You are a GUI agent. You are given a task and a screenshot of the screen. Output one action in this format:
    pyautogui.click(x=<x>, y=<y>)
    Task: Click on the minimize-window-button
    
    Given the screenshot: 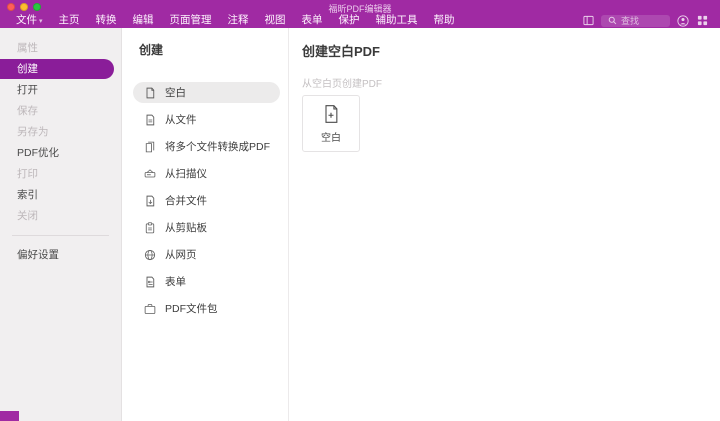 What is the action you would take?
    pyautogui.click(x=24, y=6)
    